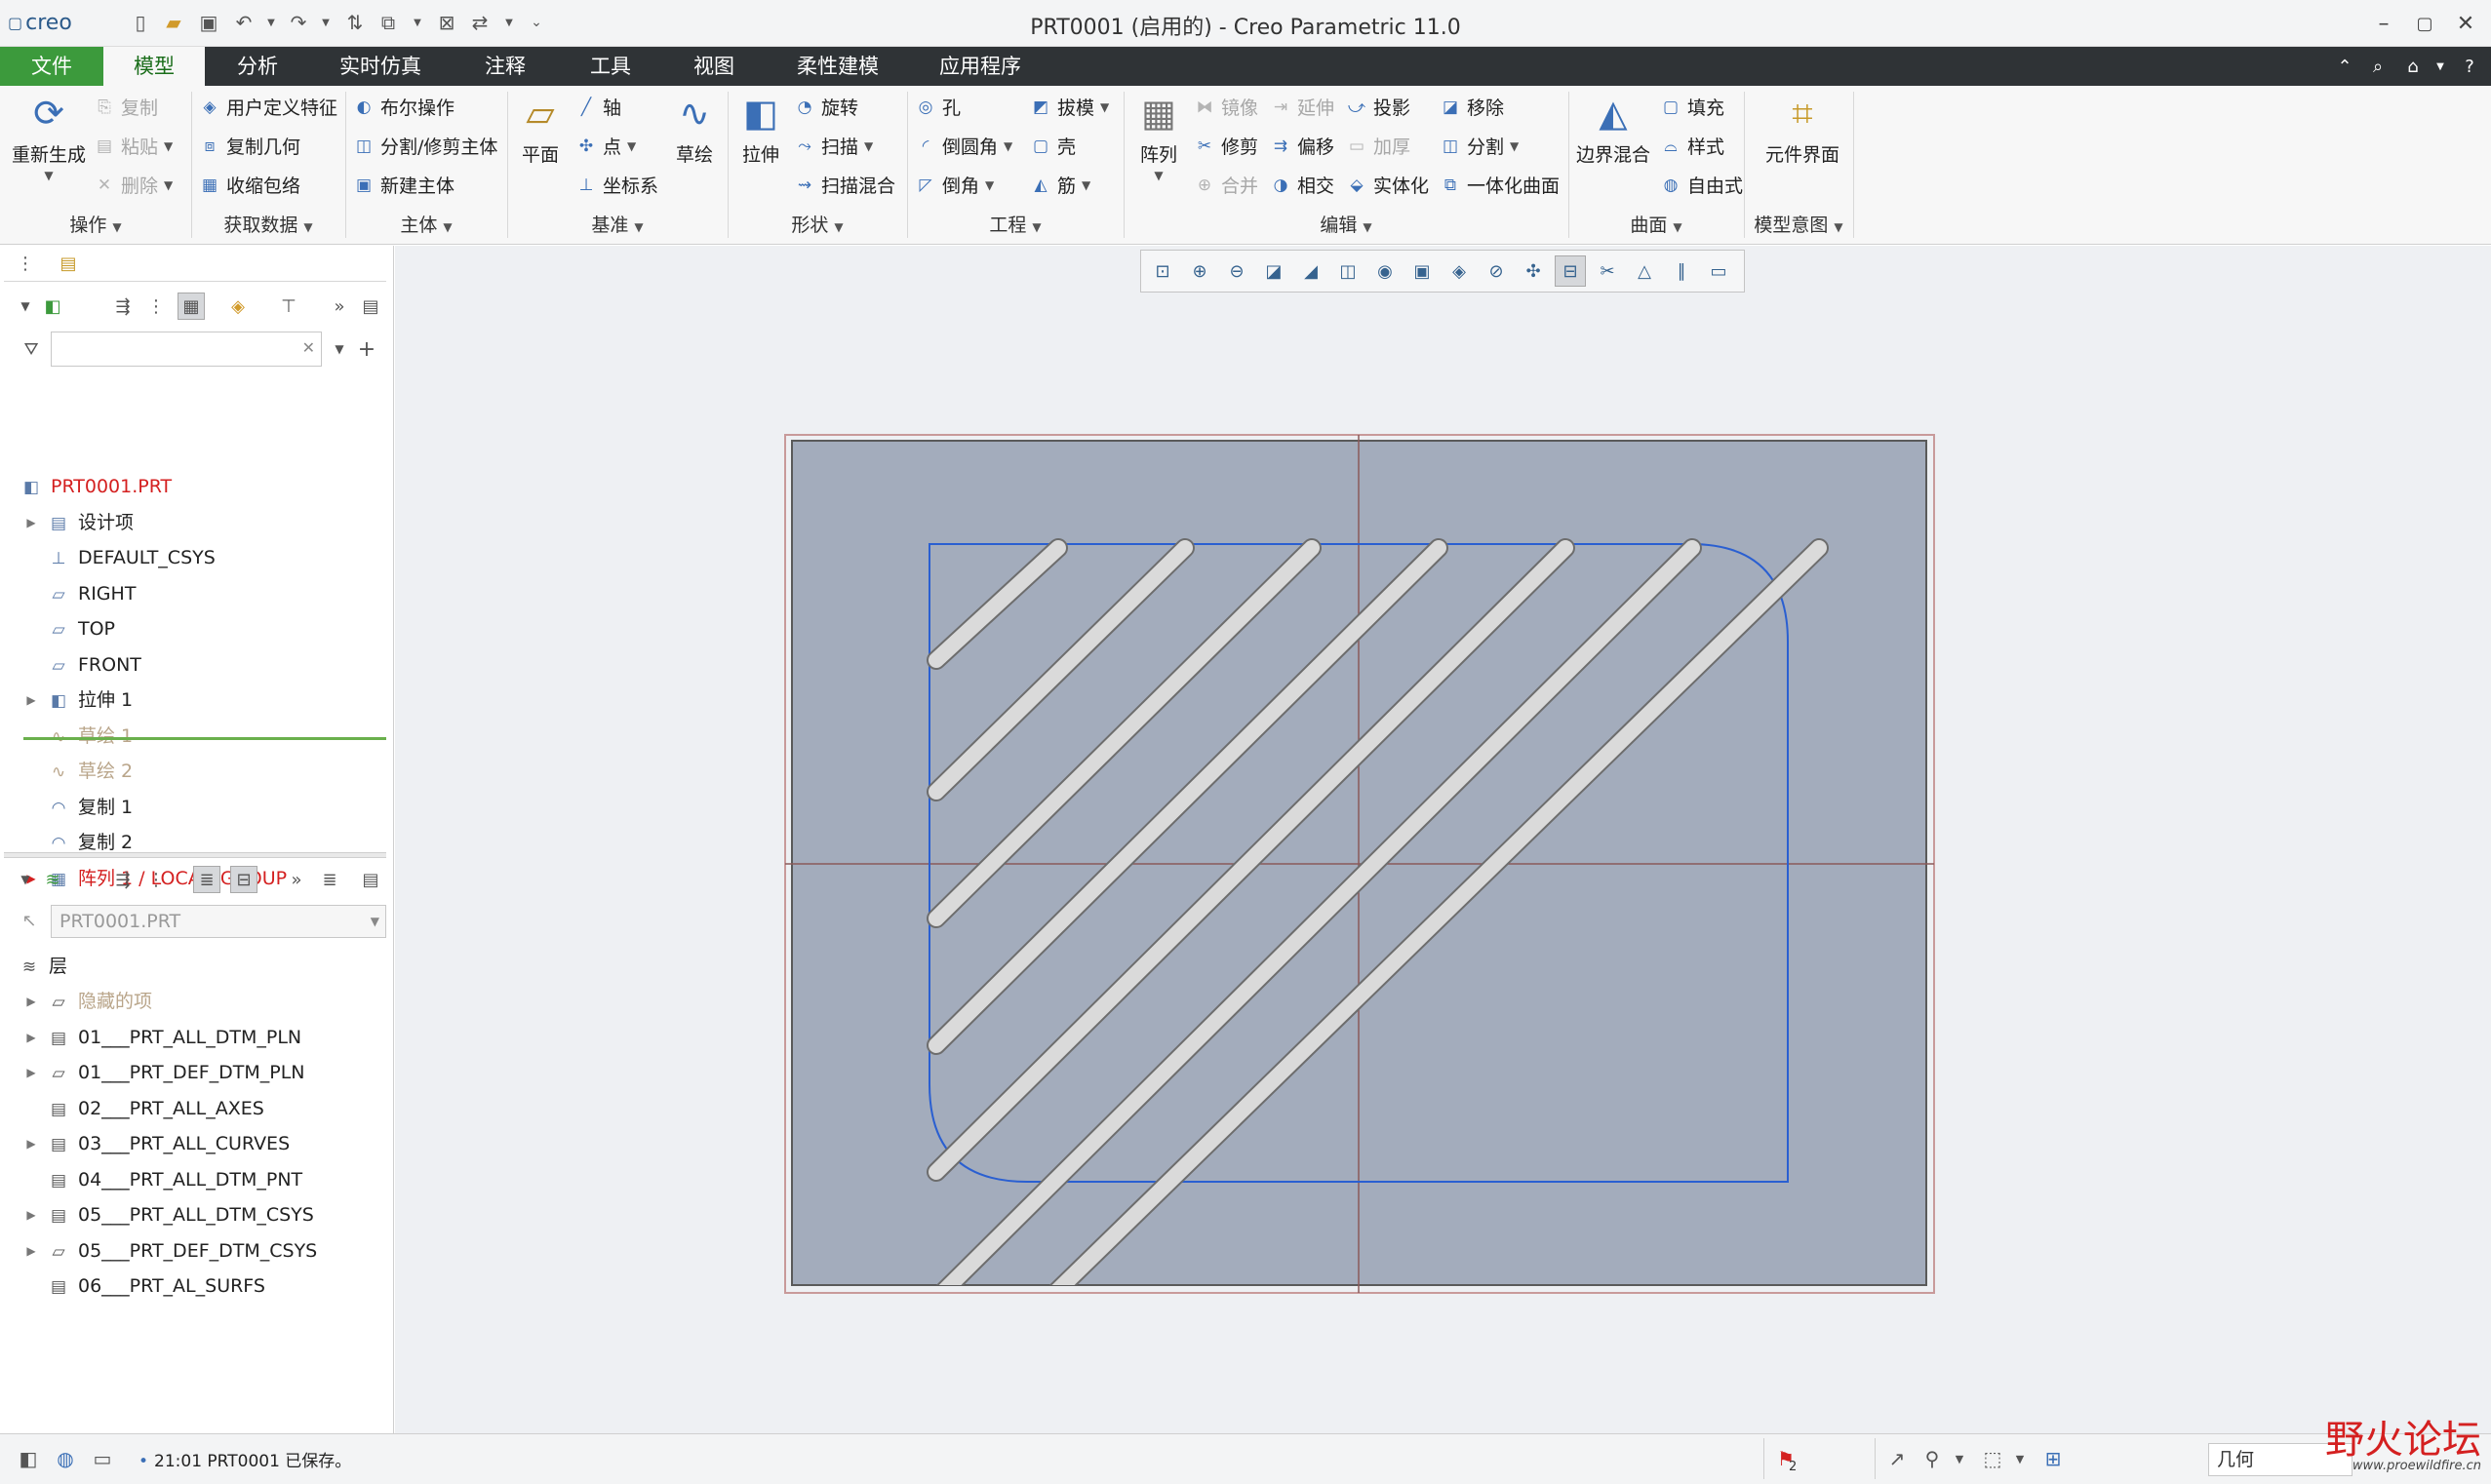  What do you see at coordinates (1500, 185) in the screenshot?
I see `unify-surfaces-button: ⧉ 一体化曲面` at bounding box center [1500, 185].